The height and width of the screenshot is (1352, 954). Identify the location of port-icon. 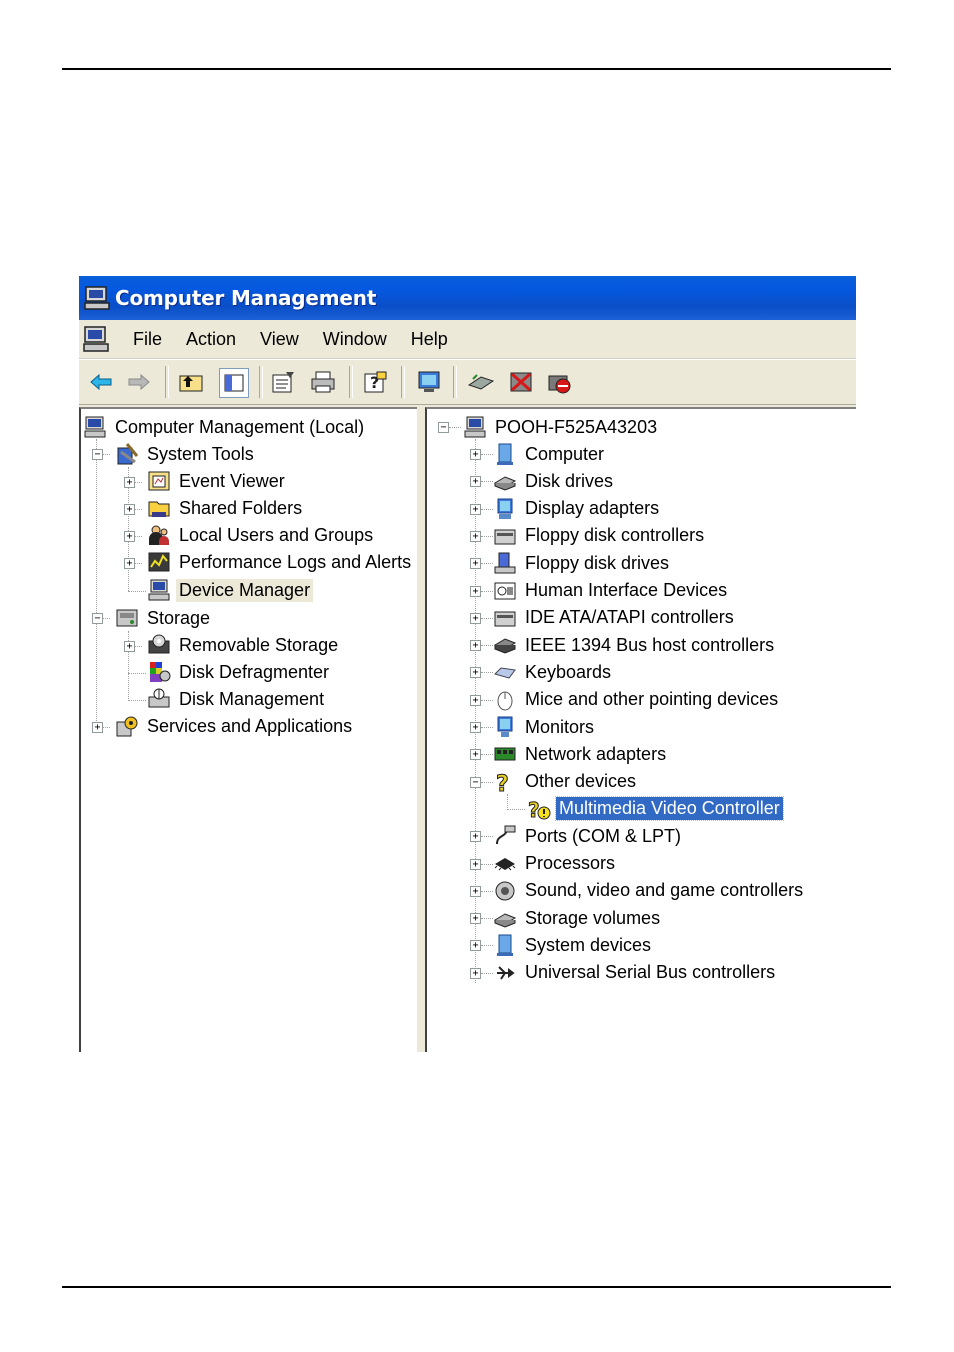
(505, 836).